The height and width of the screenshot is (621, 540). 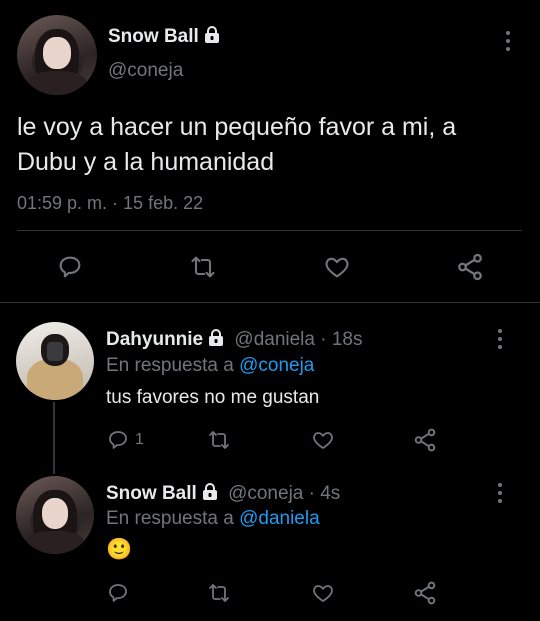 What do you see at coordinates (119, 549) in the screenshot?
I see `reply-text: 🙂` at bounding box center [119, 549].